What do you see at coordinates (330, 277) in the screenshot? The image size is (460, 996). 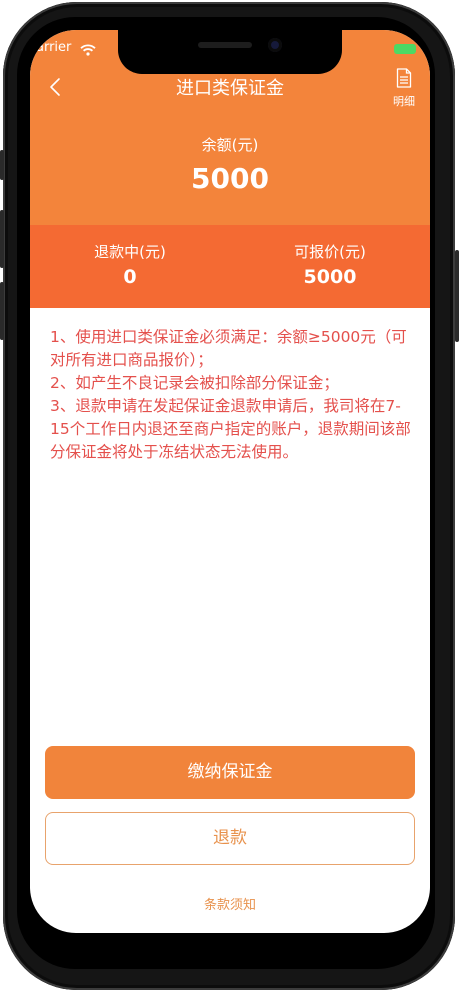 I see `quotable-value: 5000` at bounding box center [330, 277].